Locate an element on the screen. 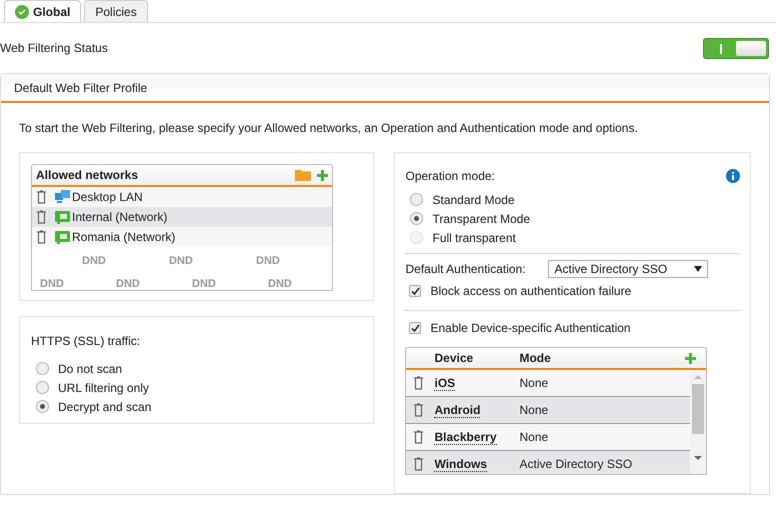 This screenshot has height=514, width=776. toggle-switch is located at coordinates (736, 48).